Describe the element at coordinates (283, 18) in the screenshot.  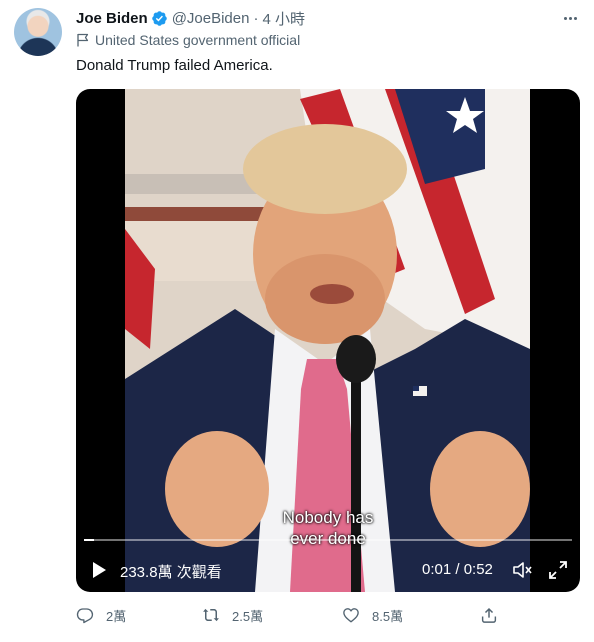
I see `tweet-timestamp: 4 小時` at that location.